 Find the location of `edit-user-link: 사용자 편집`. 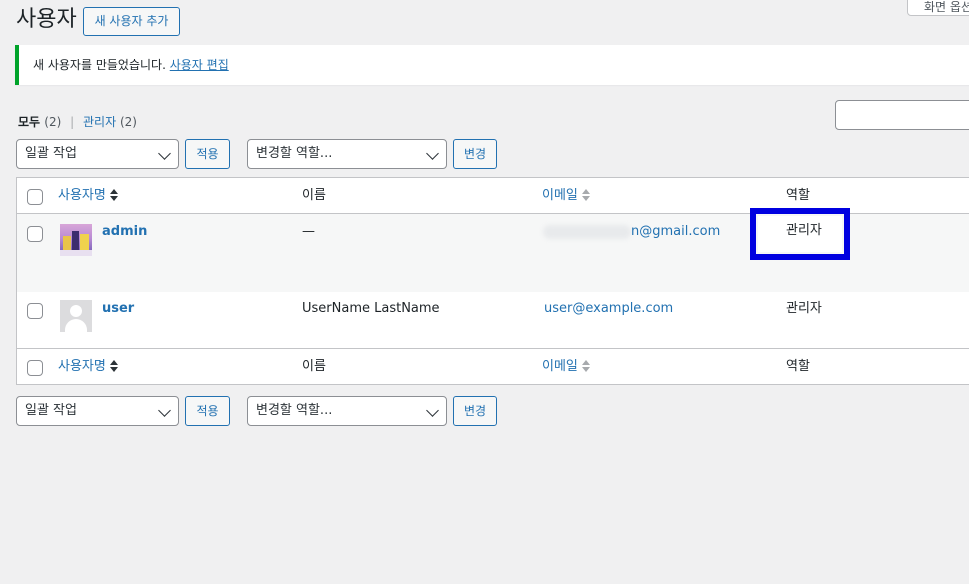

edit-user-link: 사용자 편집 is located at coordinates (199, 65).